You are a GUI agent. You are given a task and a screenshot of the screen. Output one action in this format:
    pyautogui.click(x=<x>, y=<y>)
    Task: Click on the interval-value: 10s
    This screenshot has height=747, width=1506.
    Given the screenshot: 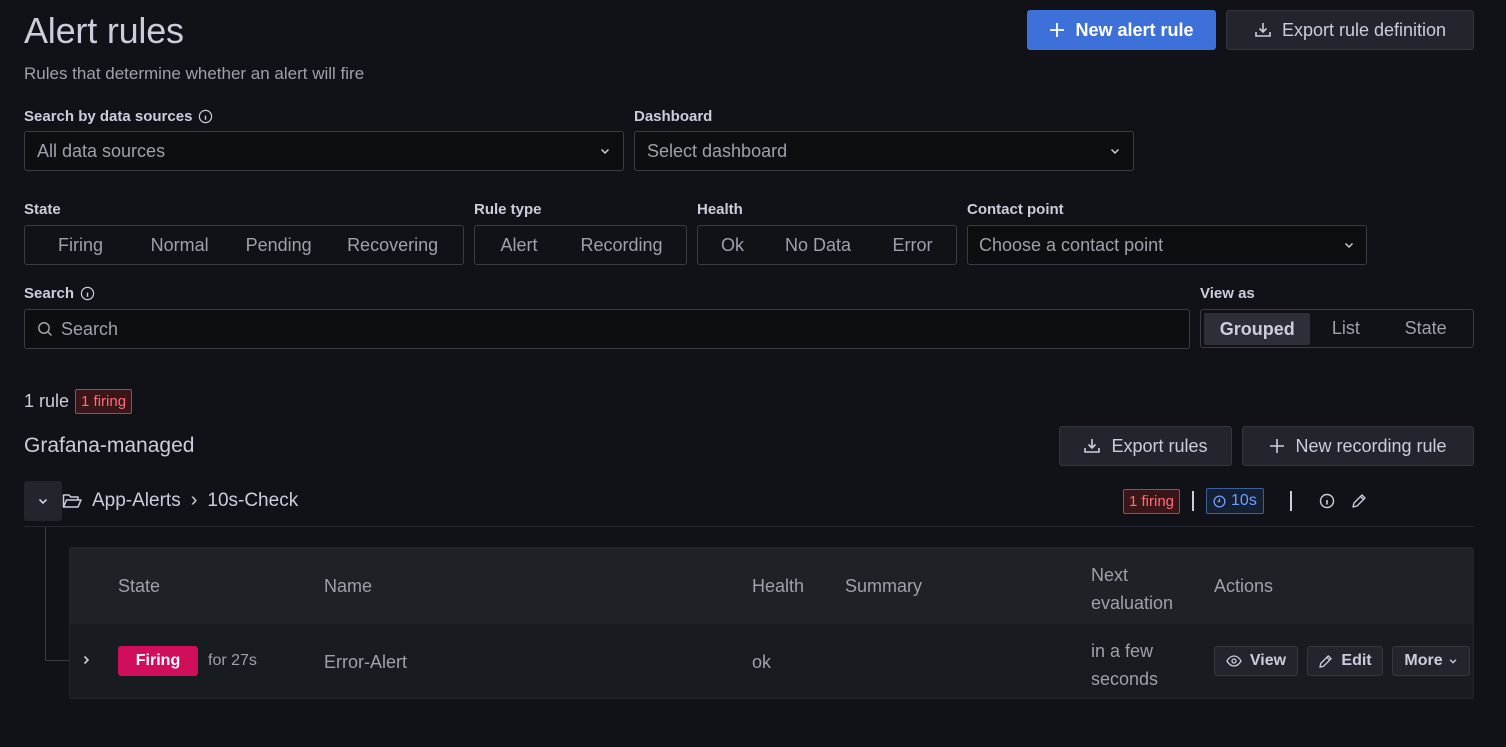 What is the action you would take?
    pyautogui.click(x=1244, y=500)
    